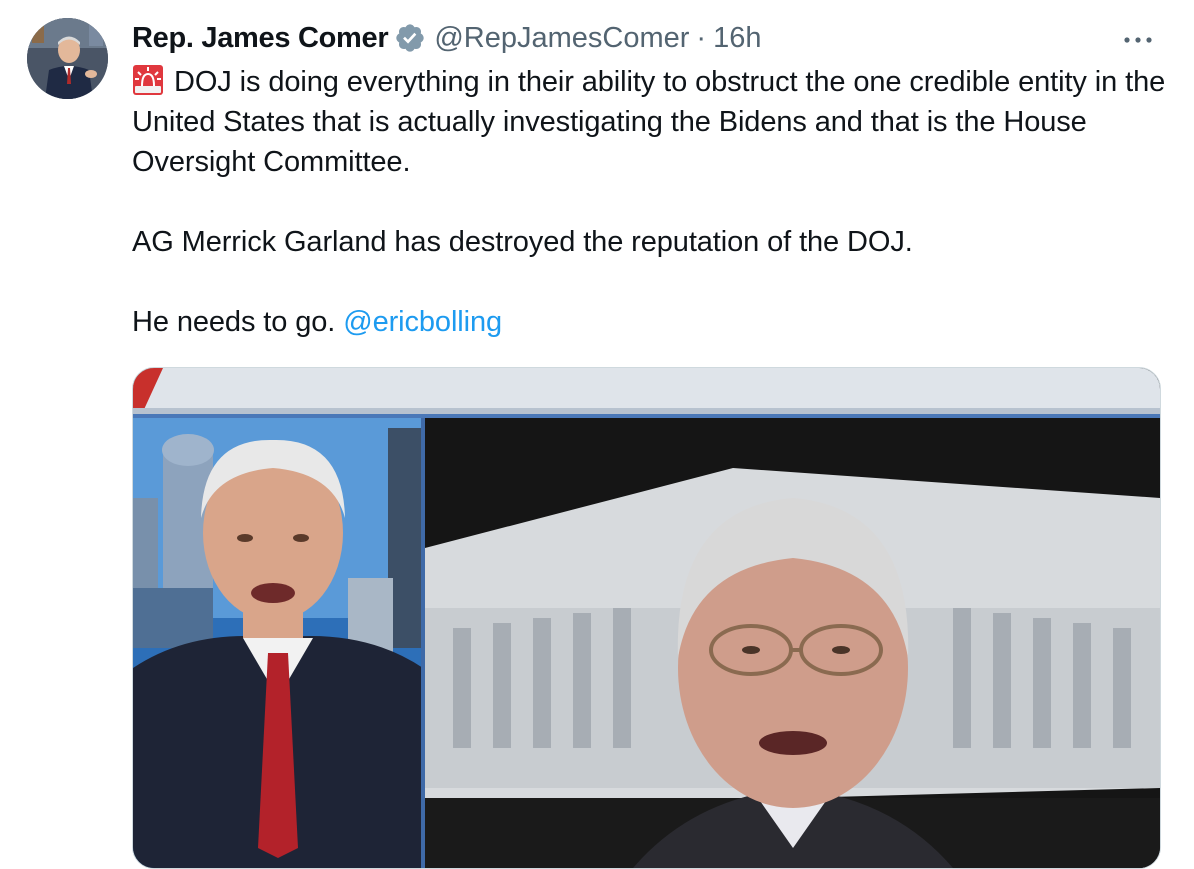 Image resolution: width=1194 pixels, height=869 pixels. I want to click on author-handle: @RepJamesComer, so click(561, 38).